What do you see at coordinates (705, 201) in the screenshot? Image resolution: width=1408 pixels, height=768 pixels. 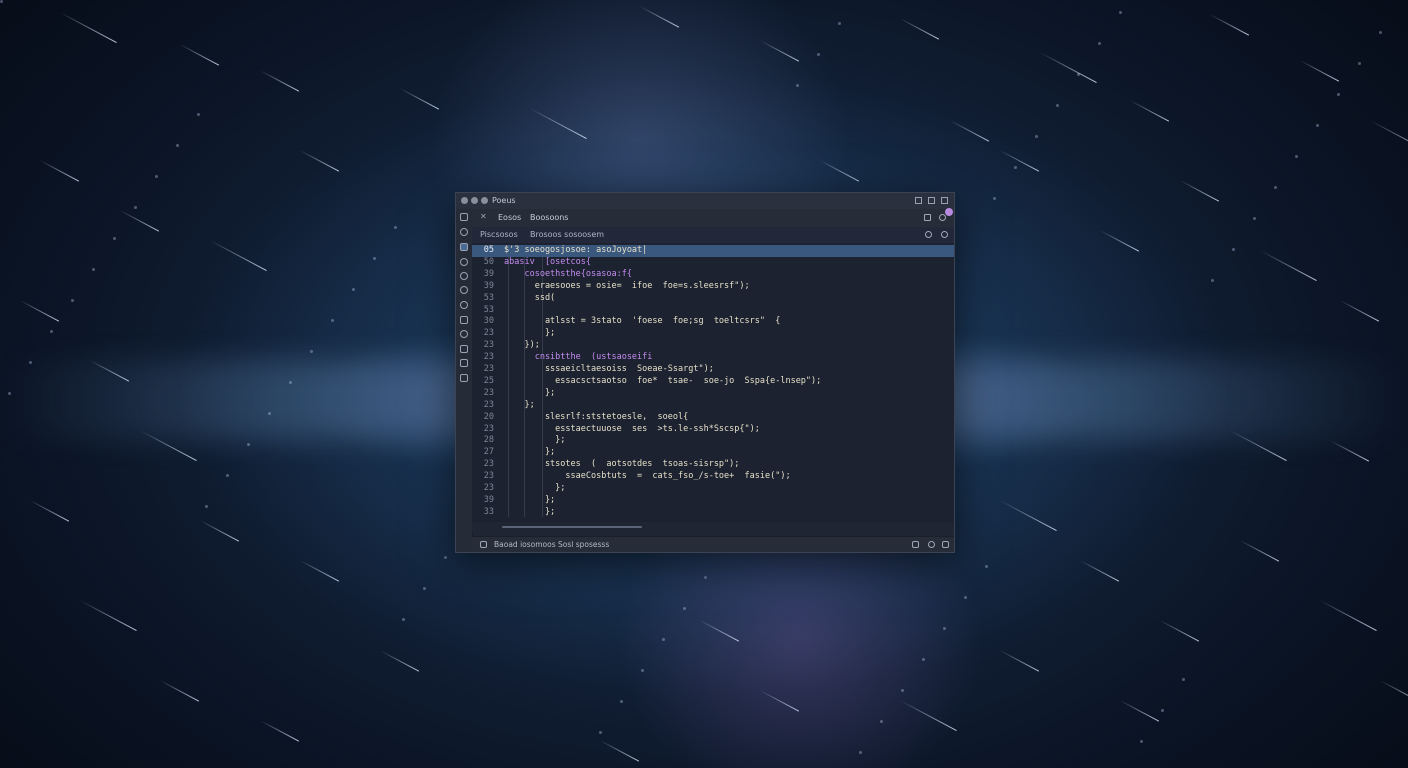 I see `title-bar: Poeus` at bounding box center [705, 201].